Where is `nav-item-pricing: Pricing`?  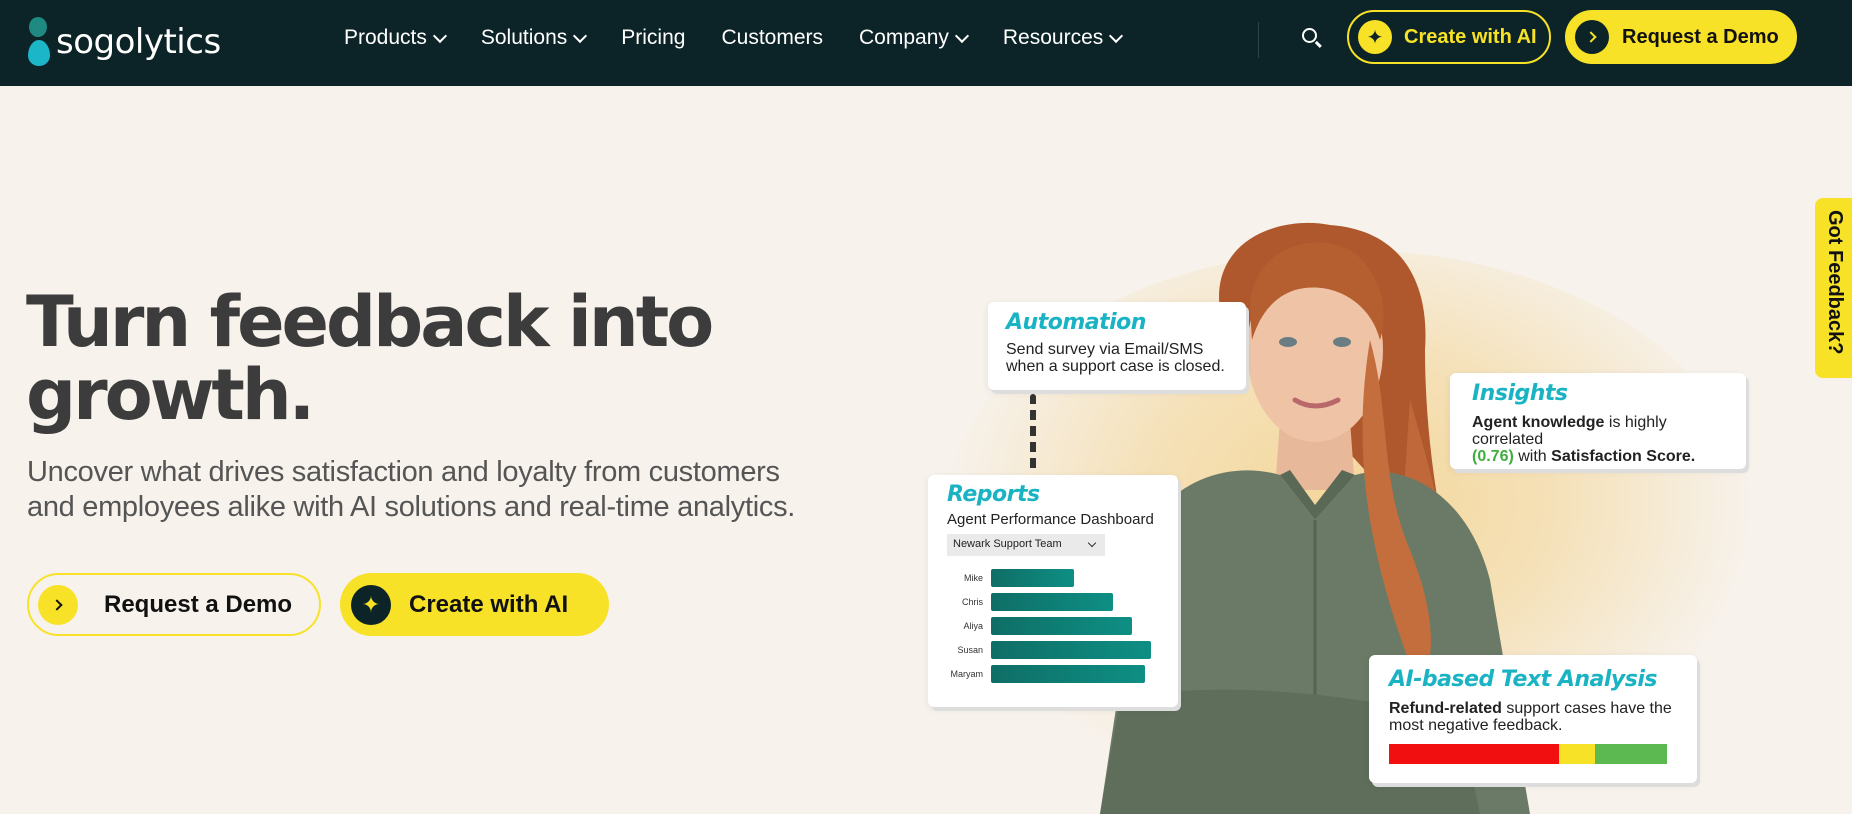 nav-item-pricing: Pricing is located at coordinates (653, 38).